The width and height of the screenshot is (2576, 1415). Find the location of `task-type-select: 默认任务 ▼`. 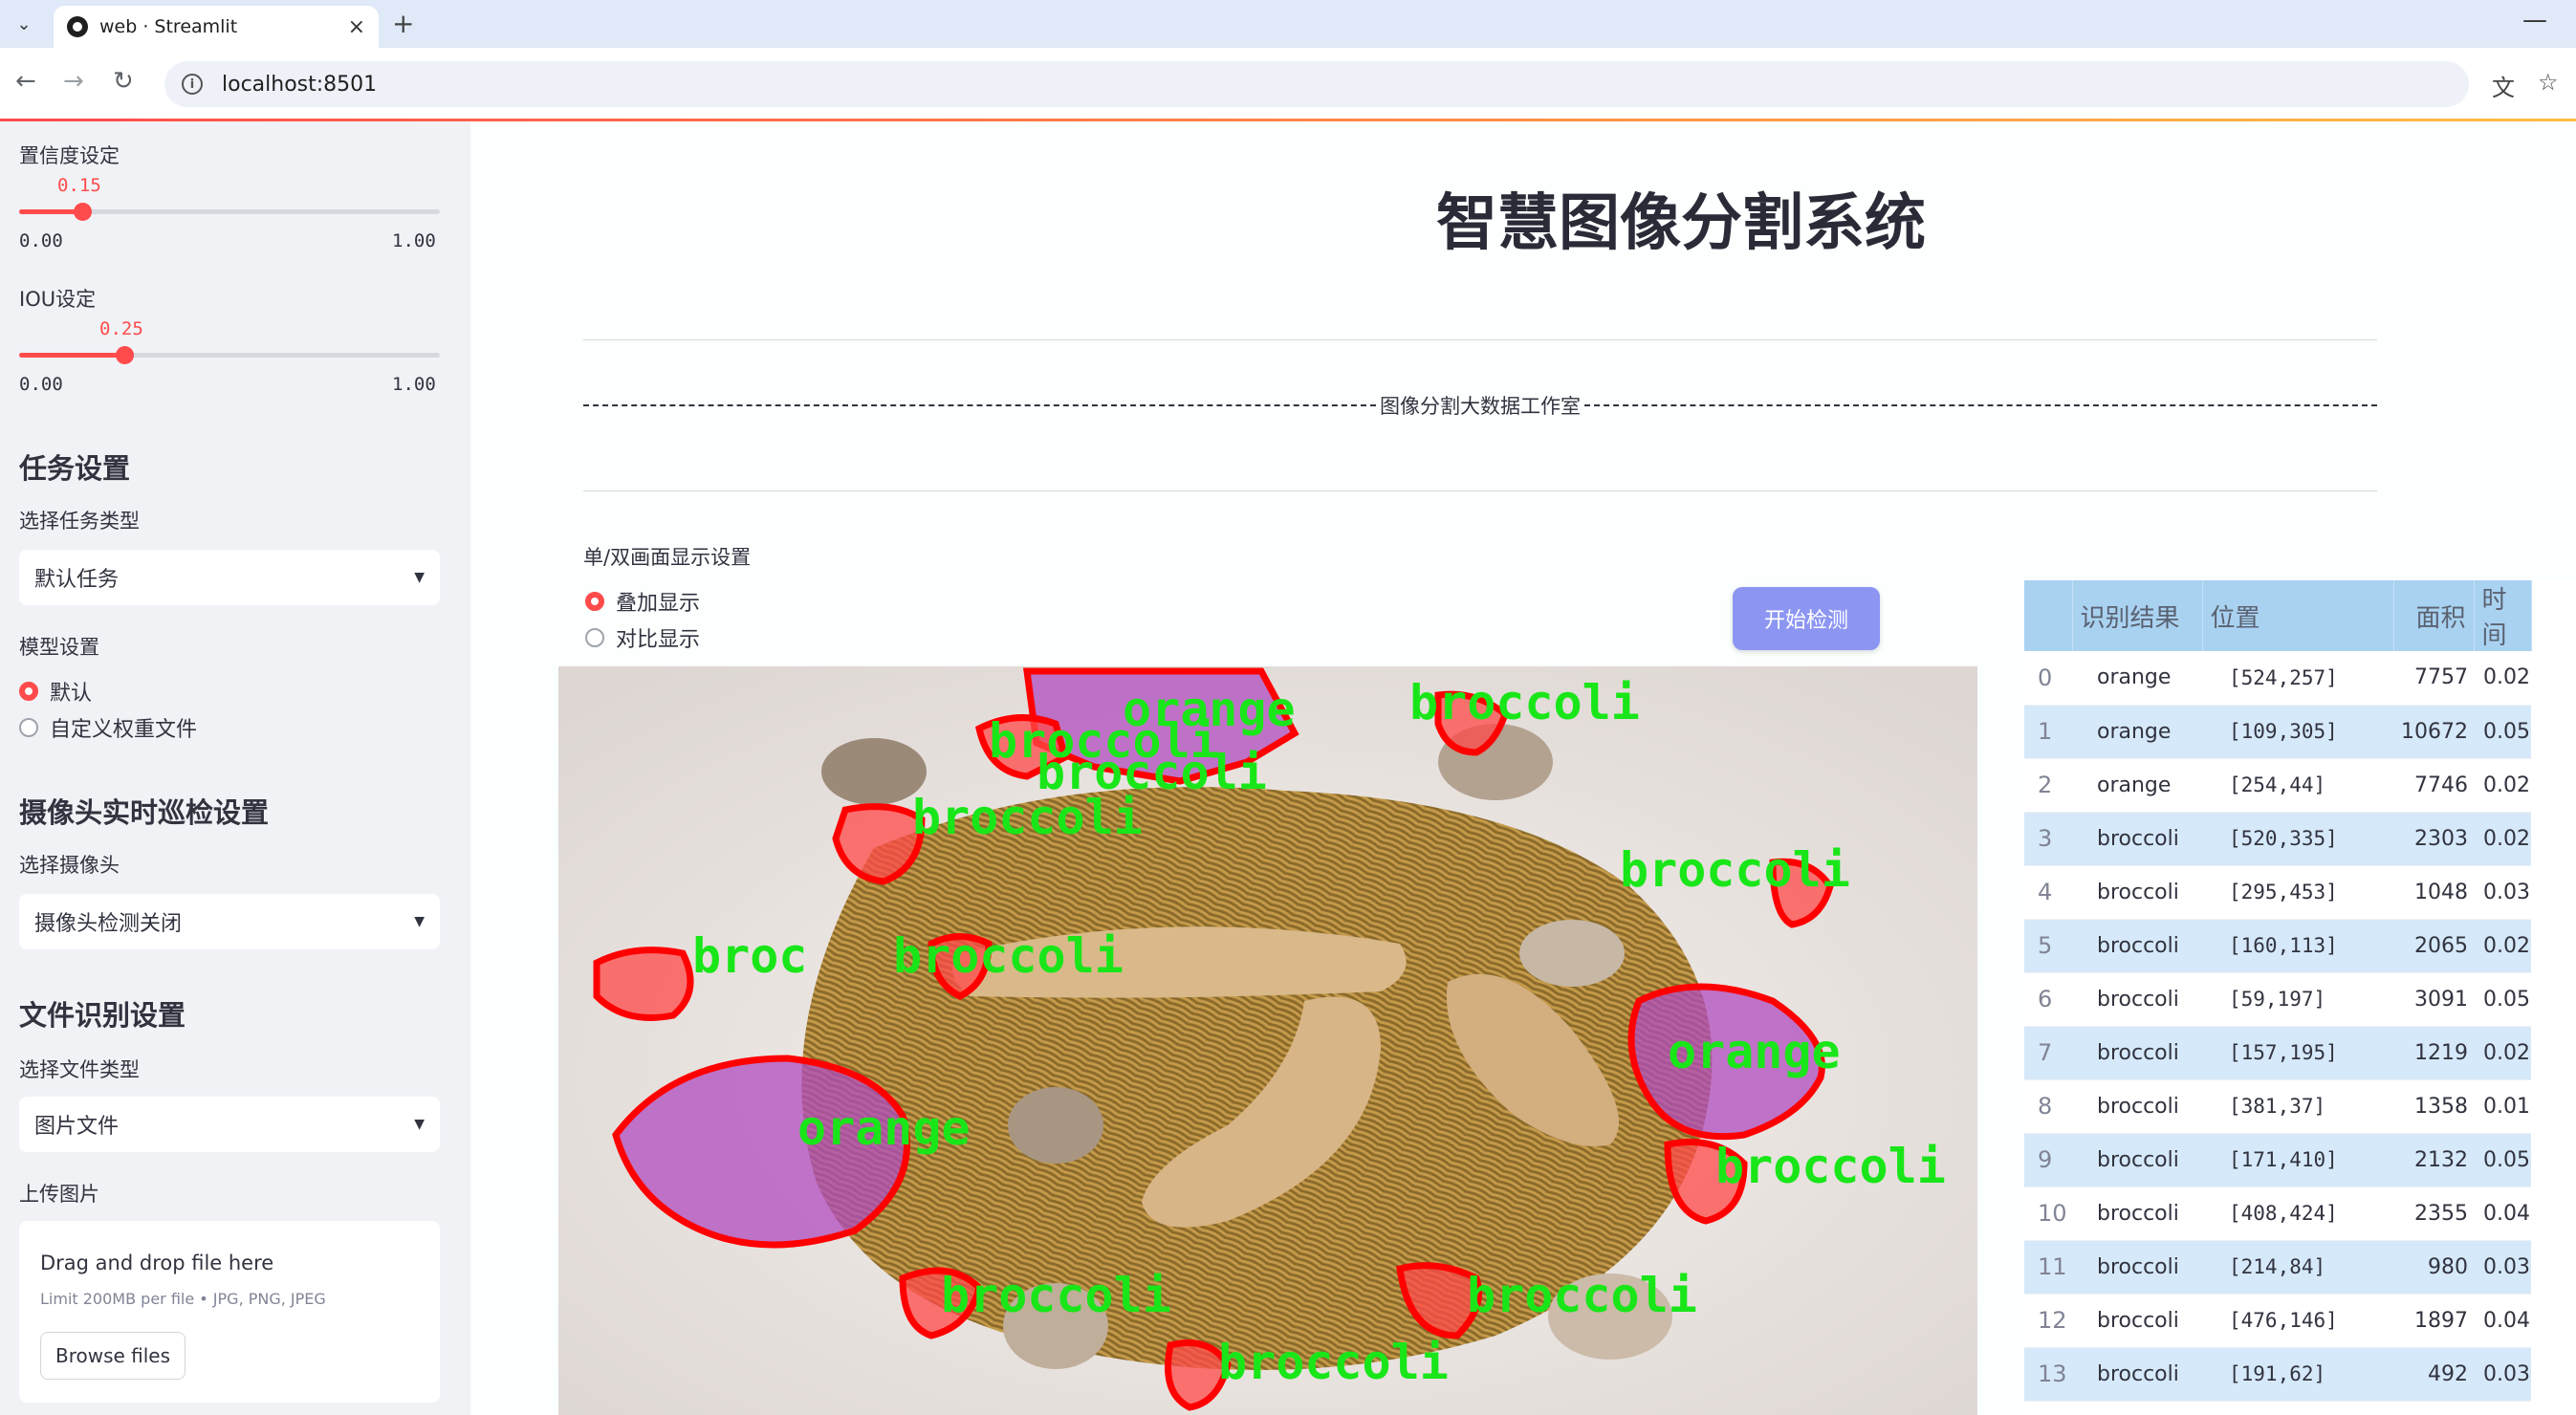

task-type-select: 默认任务 ▼ is located at coordinates (229, 577).